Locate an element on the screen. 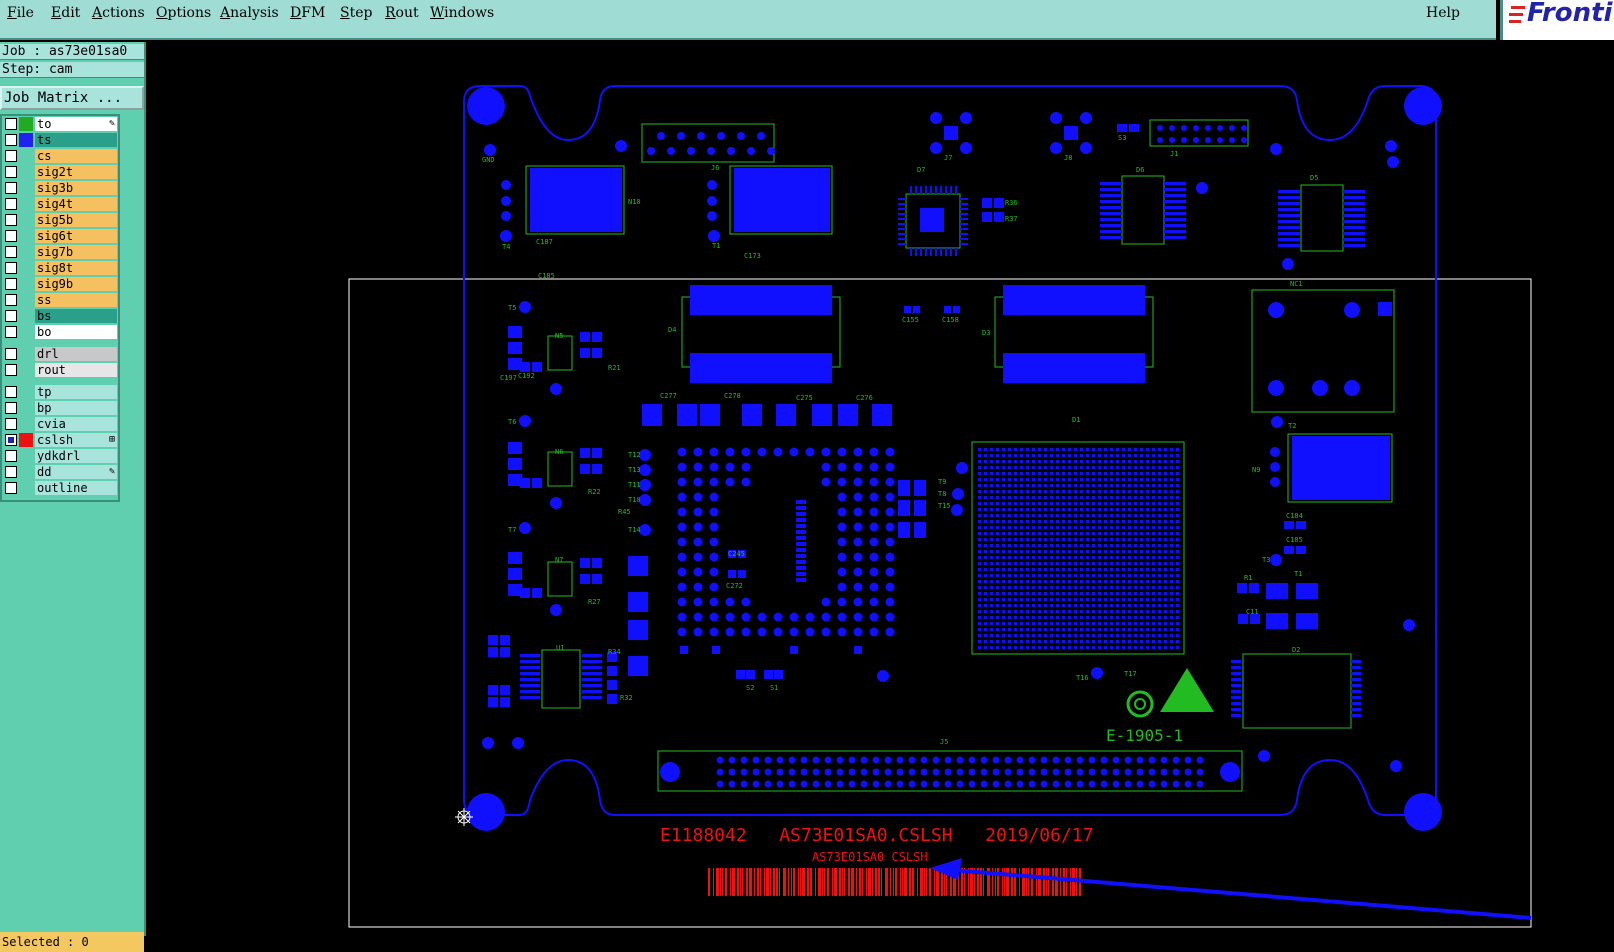 The image size is (1614, 952). layer-row-rout: rout is located at coordinates (60, 370).